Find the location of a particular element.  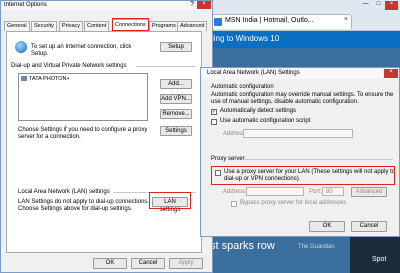

port-field: 80 is located at coordinates (333, 191).